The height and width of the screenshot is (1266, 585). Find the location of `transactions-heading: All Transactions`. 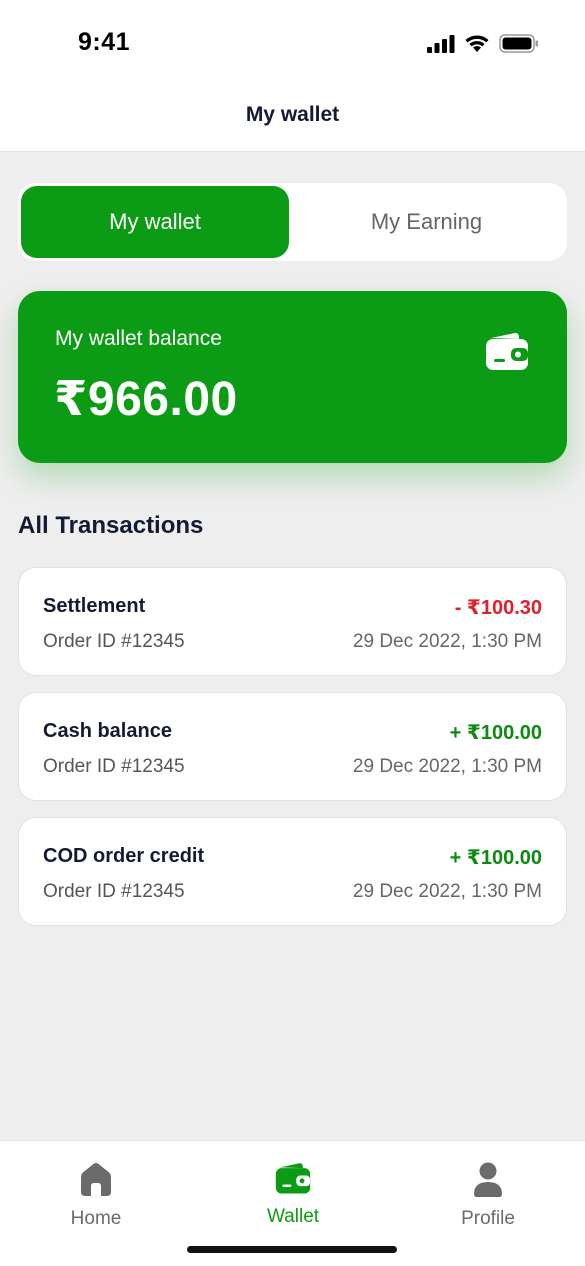

transactions-heading: All Transactions is located at coordinates (111, 525).